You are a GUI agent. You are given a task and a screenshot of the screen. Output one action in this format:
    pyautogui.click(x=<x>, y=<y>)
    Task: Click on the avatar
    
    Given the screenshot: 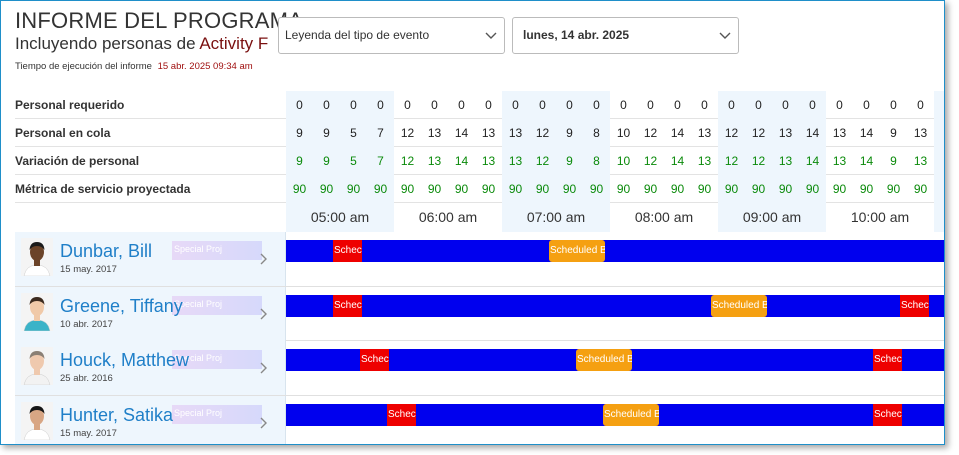 What is the action you would take?
    pyautogui.click(x=37, y=311)
    